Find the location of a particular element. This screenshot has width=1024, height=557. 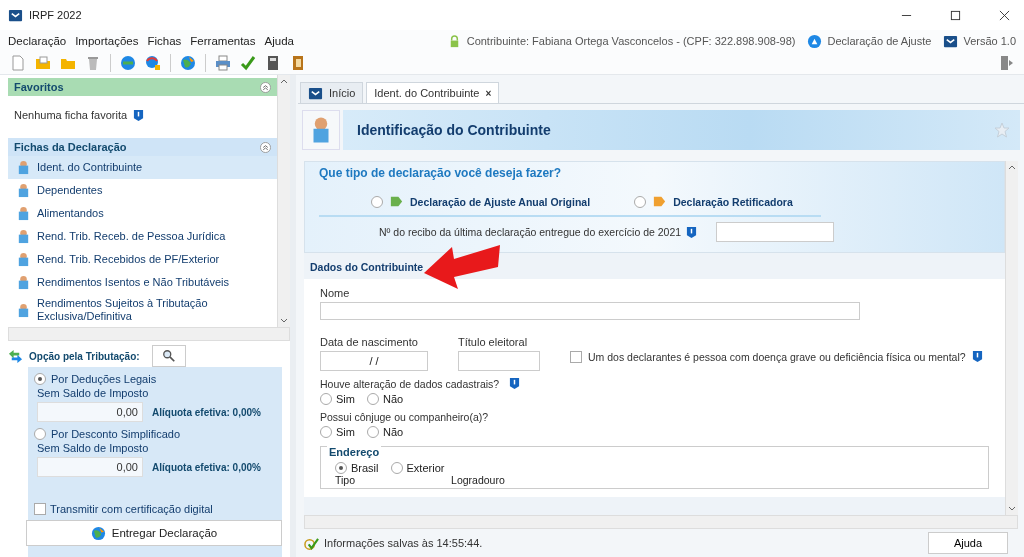

radio-label: Brasil is located at coordinates (365, 468).